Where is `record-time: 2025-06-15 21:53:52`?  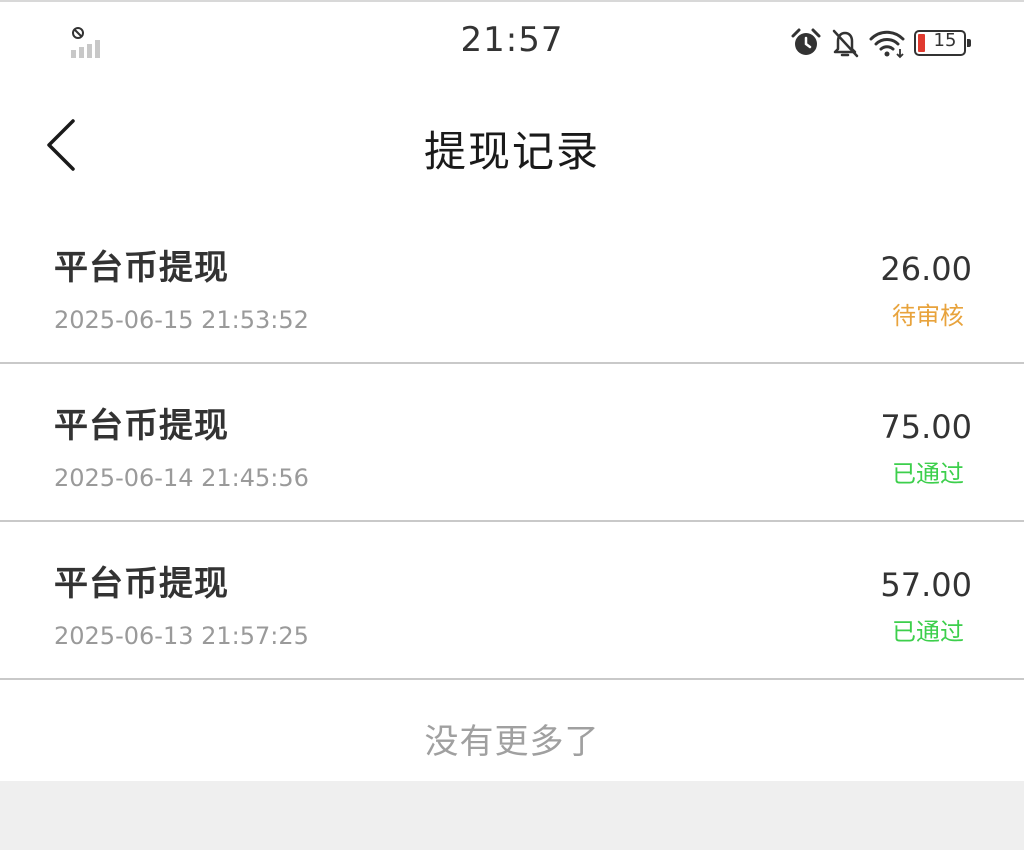 record-time: 2025-06-15 21:53:52 is located at coordinates (181, 320).